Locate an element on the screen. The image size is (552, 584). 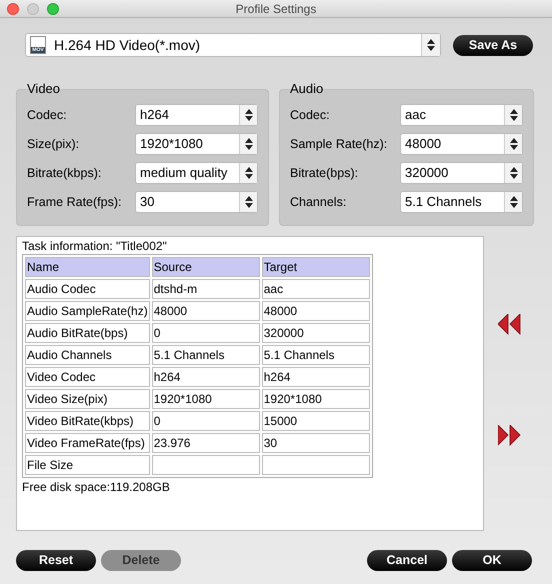
table-cell: dtshd-m is located at coordinates (206, 289).